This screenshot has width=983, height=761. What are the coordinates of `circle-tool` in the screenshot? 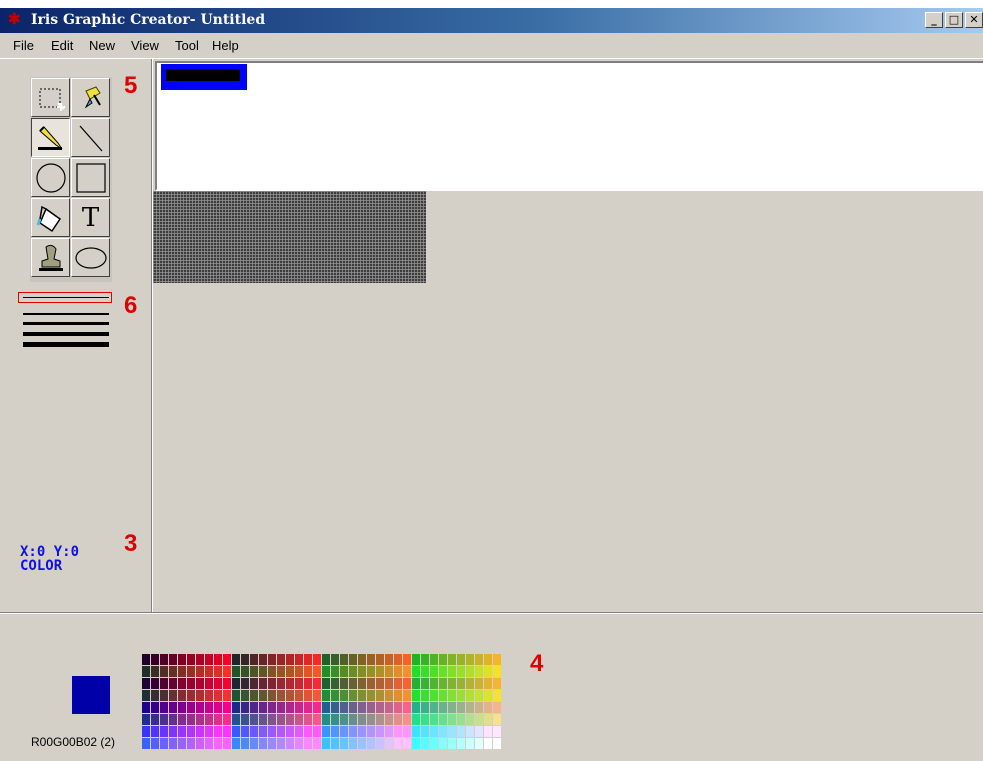 It's located at (50, 177).